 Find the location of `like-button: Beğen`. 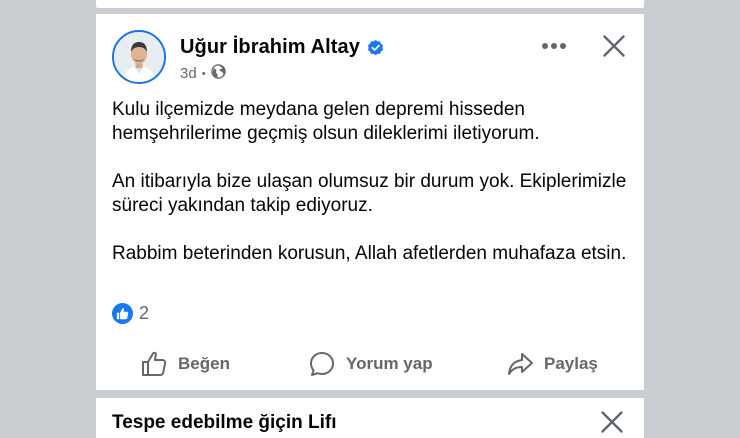

like-button: Beğen is located at coordinates (185, 364).